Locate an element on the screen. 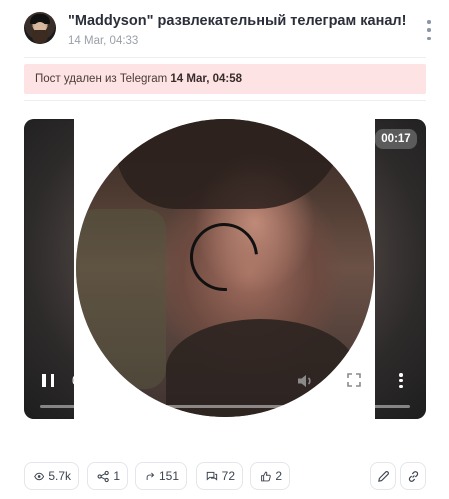  fullscreen-icon is located at coordinates (354, 380).